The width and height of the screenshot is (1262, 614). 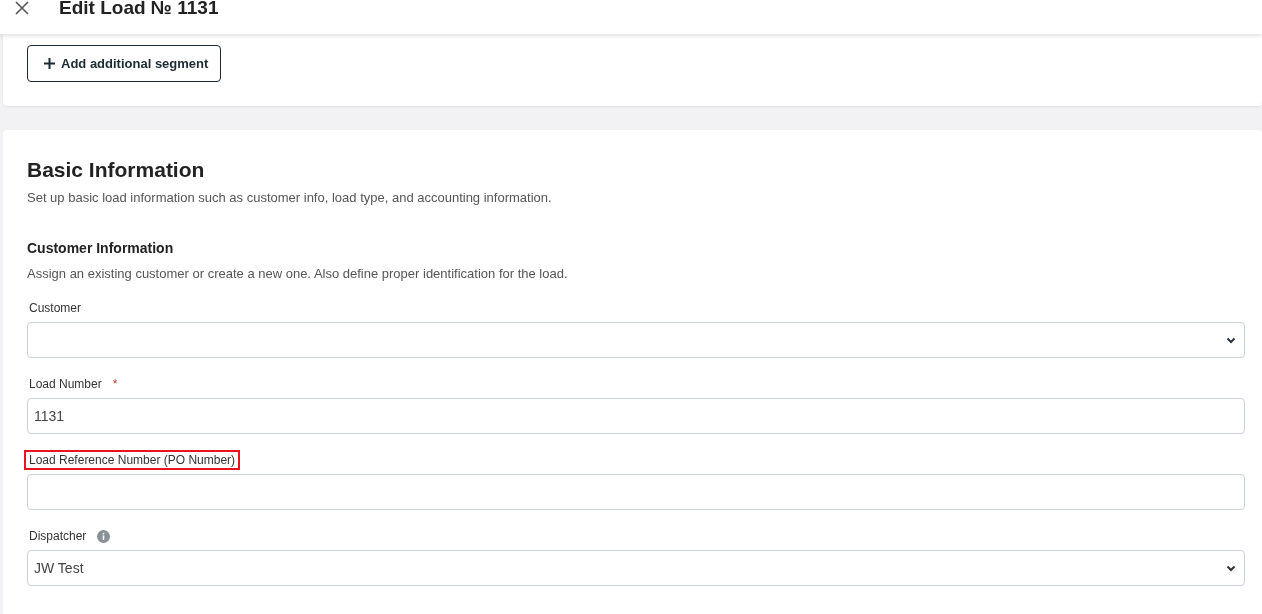 What do you see at coordinates (49, 63) in the screenshot?
I see `plus-icon` at bounding box center [49, 63].